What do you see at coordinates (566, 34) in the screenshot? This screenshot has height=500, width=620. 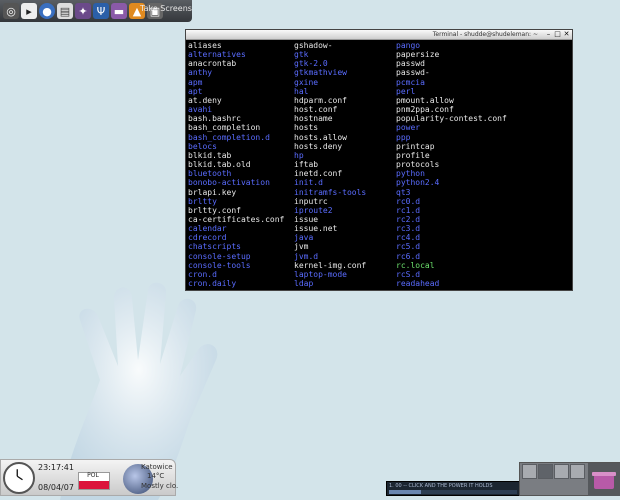 I see `close-button: ✕` at bounding box center [566, 34].